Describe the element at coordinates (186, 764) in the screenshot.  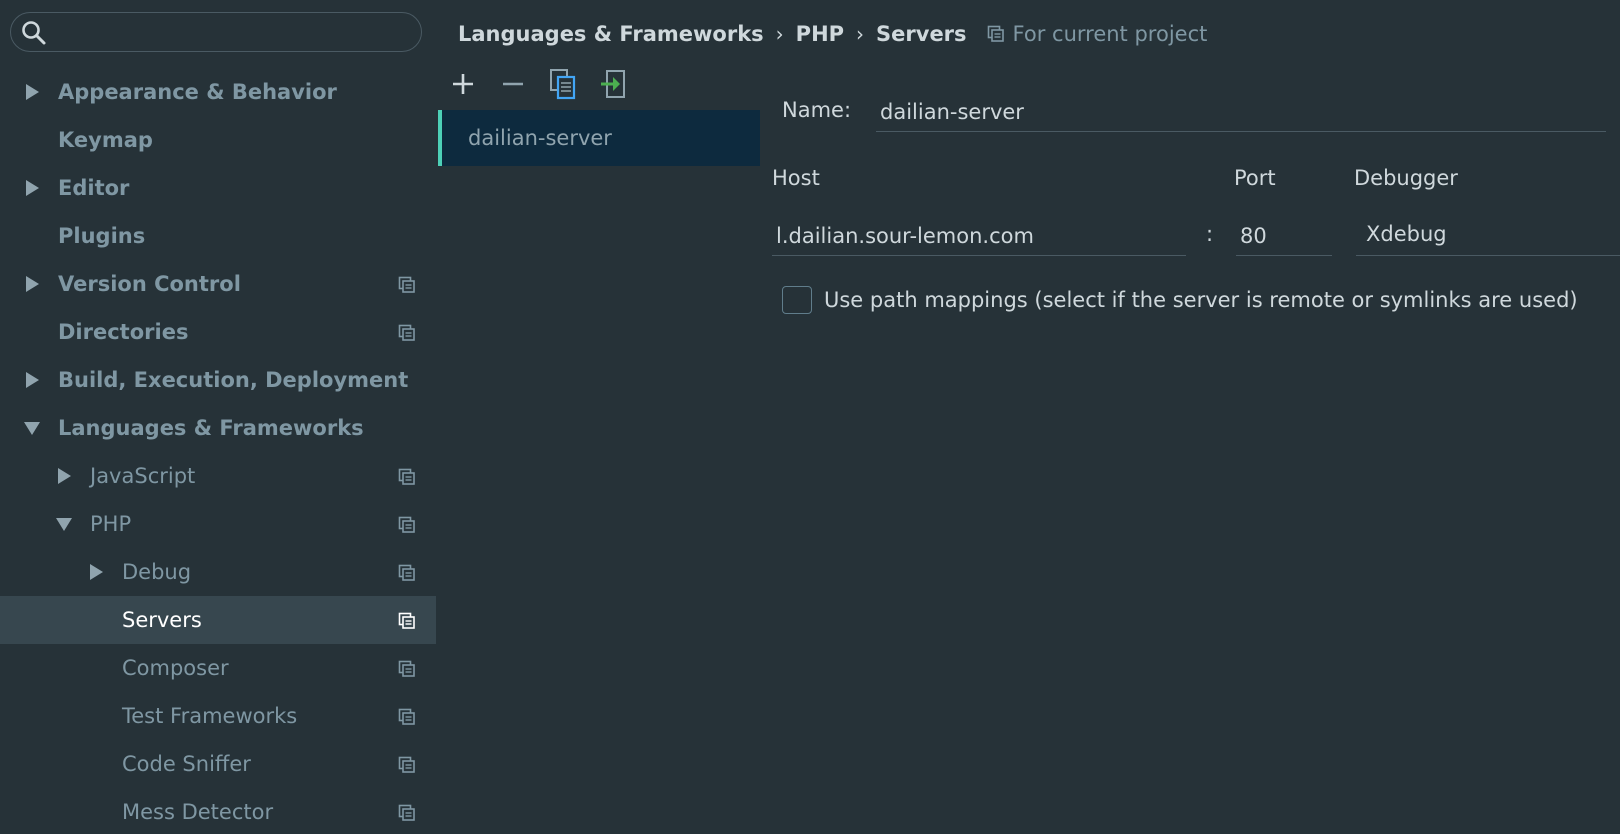
I see `sidebar-item-label: Code Sniffer` at that location.